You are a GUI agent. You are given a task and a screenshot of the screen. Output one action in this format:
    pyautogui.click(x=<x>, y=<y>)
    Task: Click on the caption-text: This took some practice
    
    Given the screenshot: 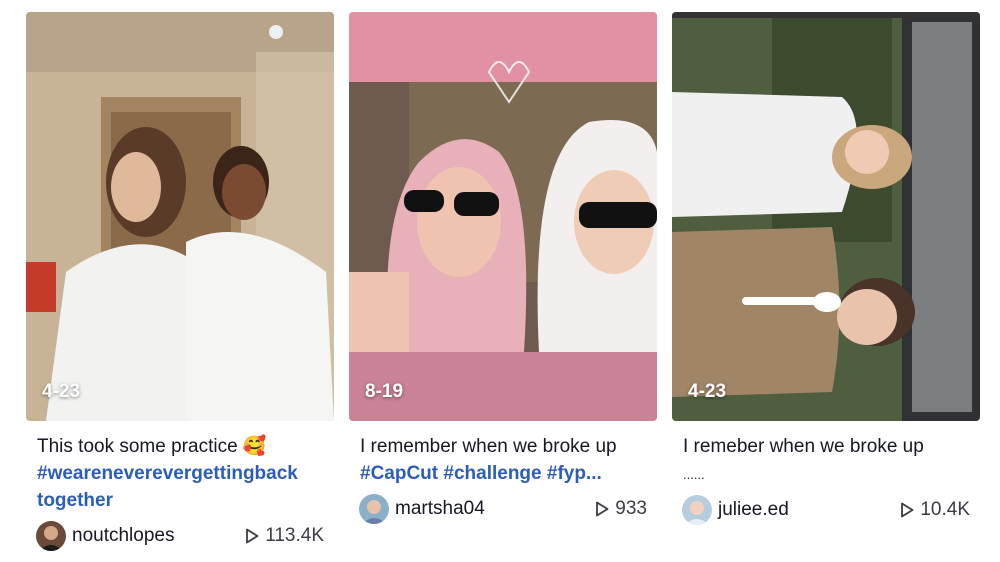 What is the action you would take?
    pyautogui.click(x=137, y=446)
    